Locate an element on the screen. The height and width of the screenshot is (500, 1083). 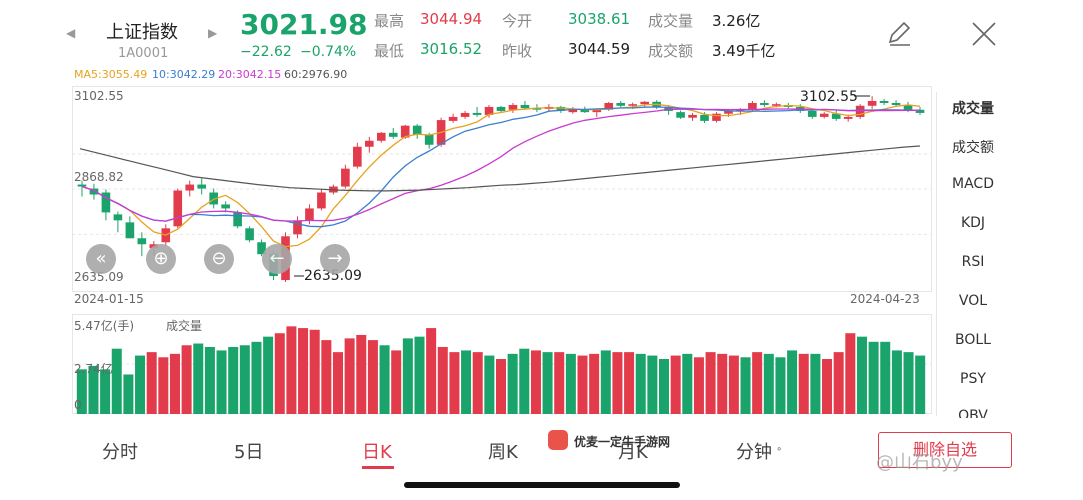
kline-y-top-label: 3102.55 is located at coordinates (99, 96).